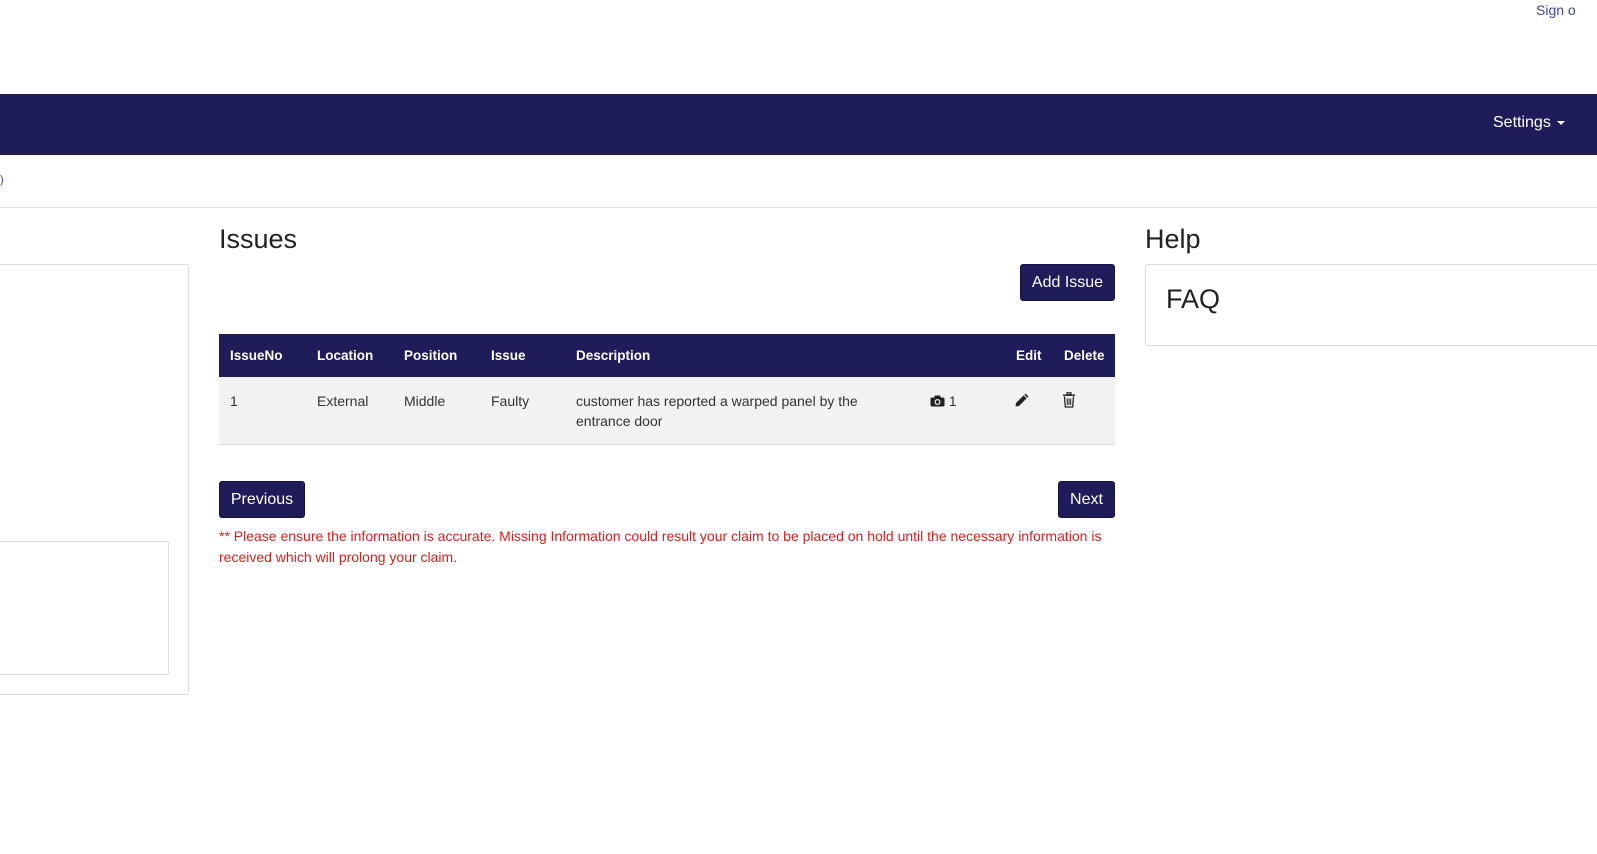 The width and height of the screenshot is (1597, 854). Describe the element at coordinates (937, 401) in the screenshot. I see `camera-icon` at that location.